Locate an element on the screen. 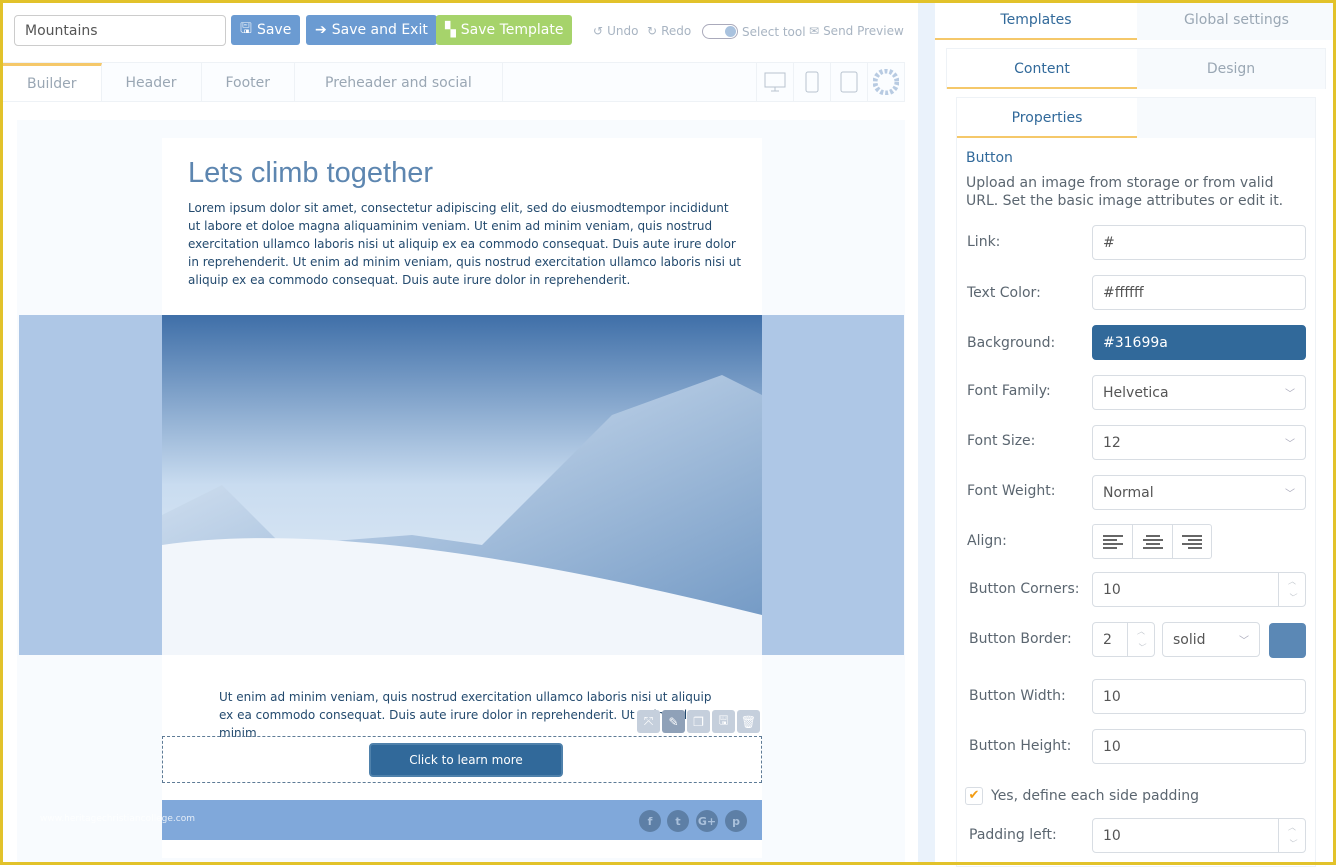 This screenshot has height=867, width=1336. phone-icon is located at coordinates (811, 82).